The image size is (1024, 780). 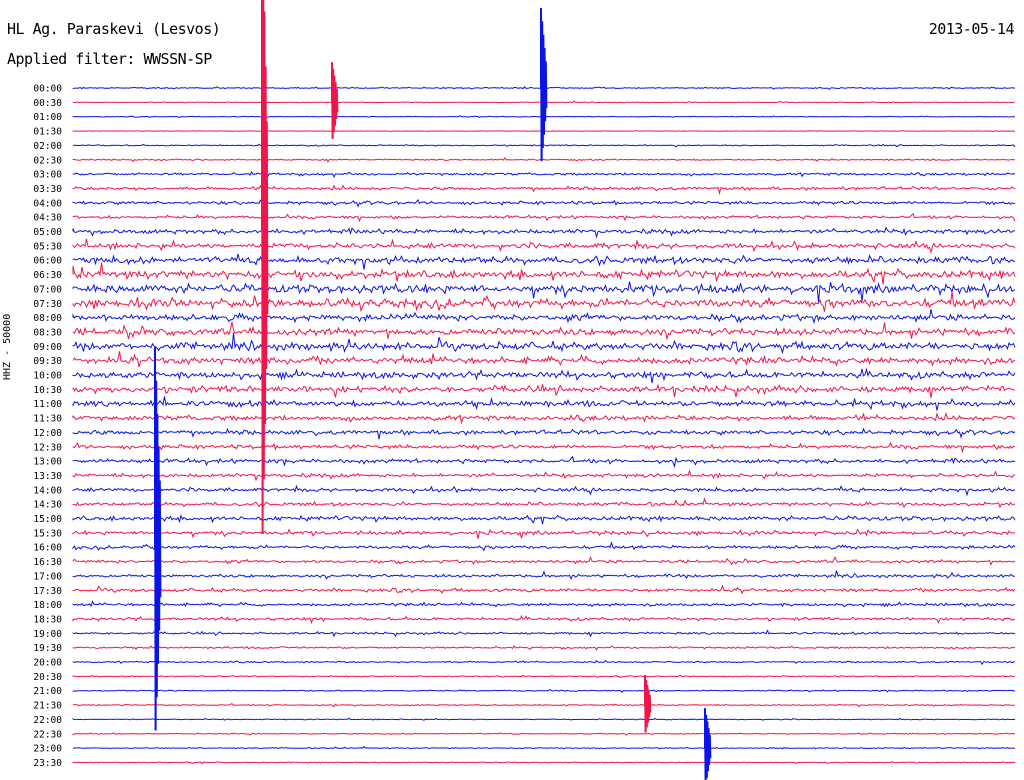 What do you see at coordinates (47, 232) in the screenshot?
I see `tick-label-10: 05:00` at bounding box center [47, 232].